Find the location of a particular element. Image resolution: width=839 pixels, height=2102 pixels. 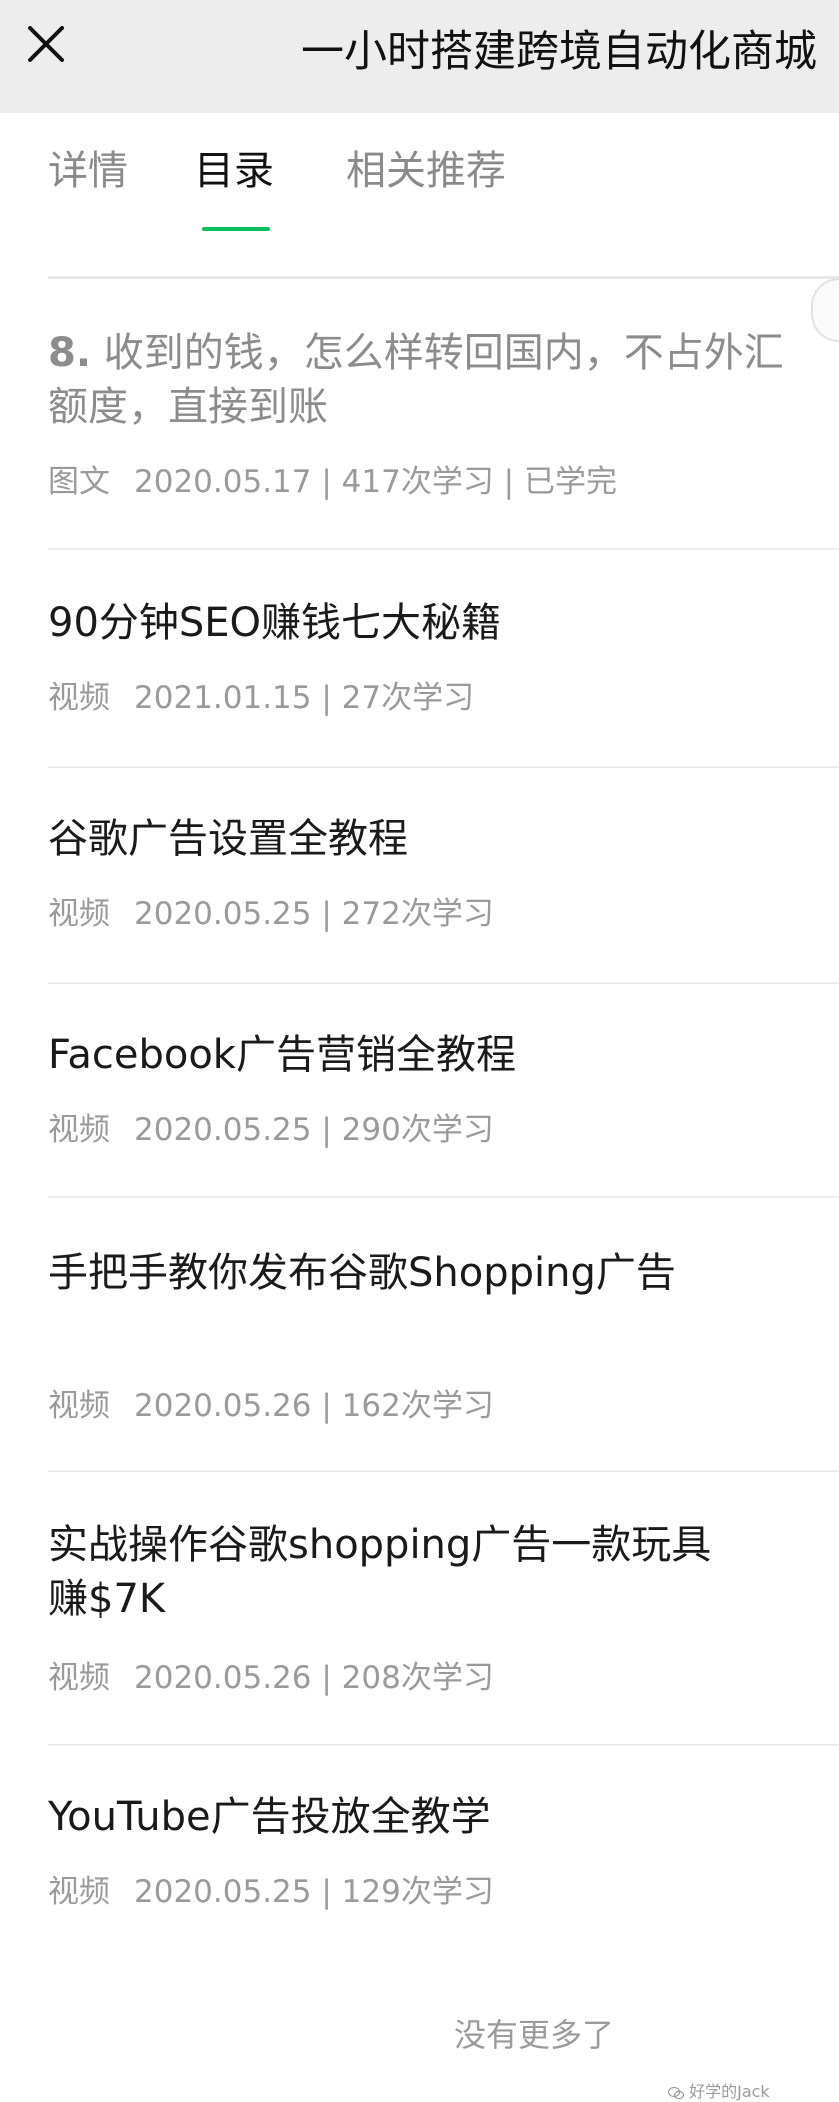

item-type: 图文 is located at coordinates (79, 482).